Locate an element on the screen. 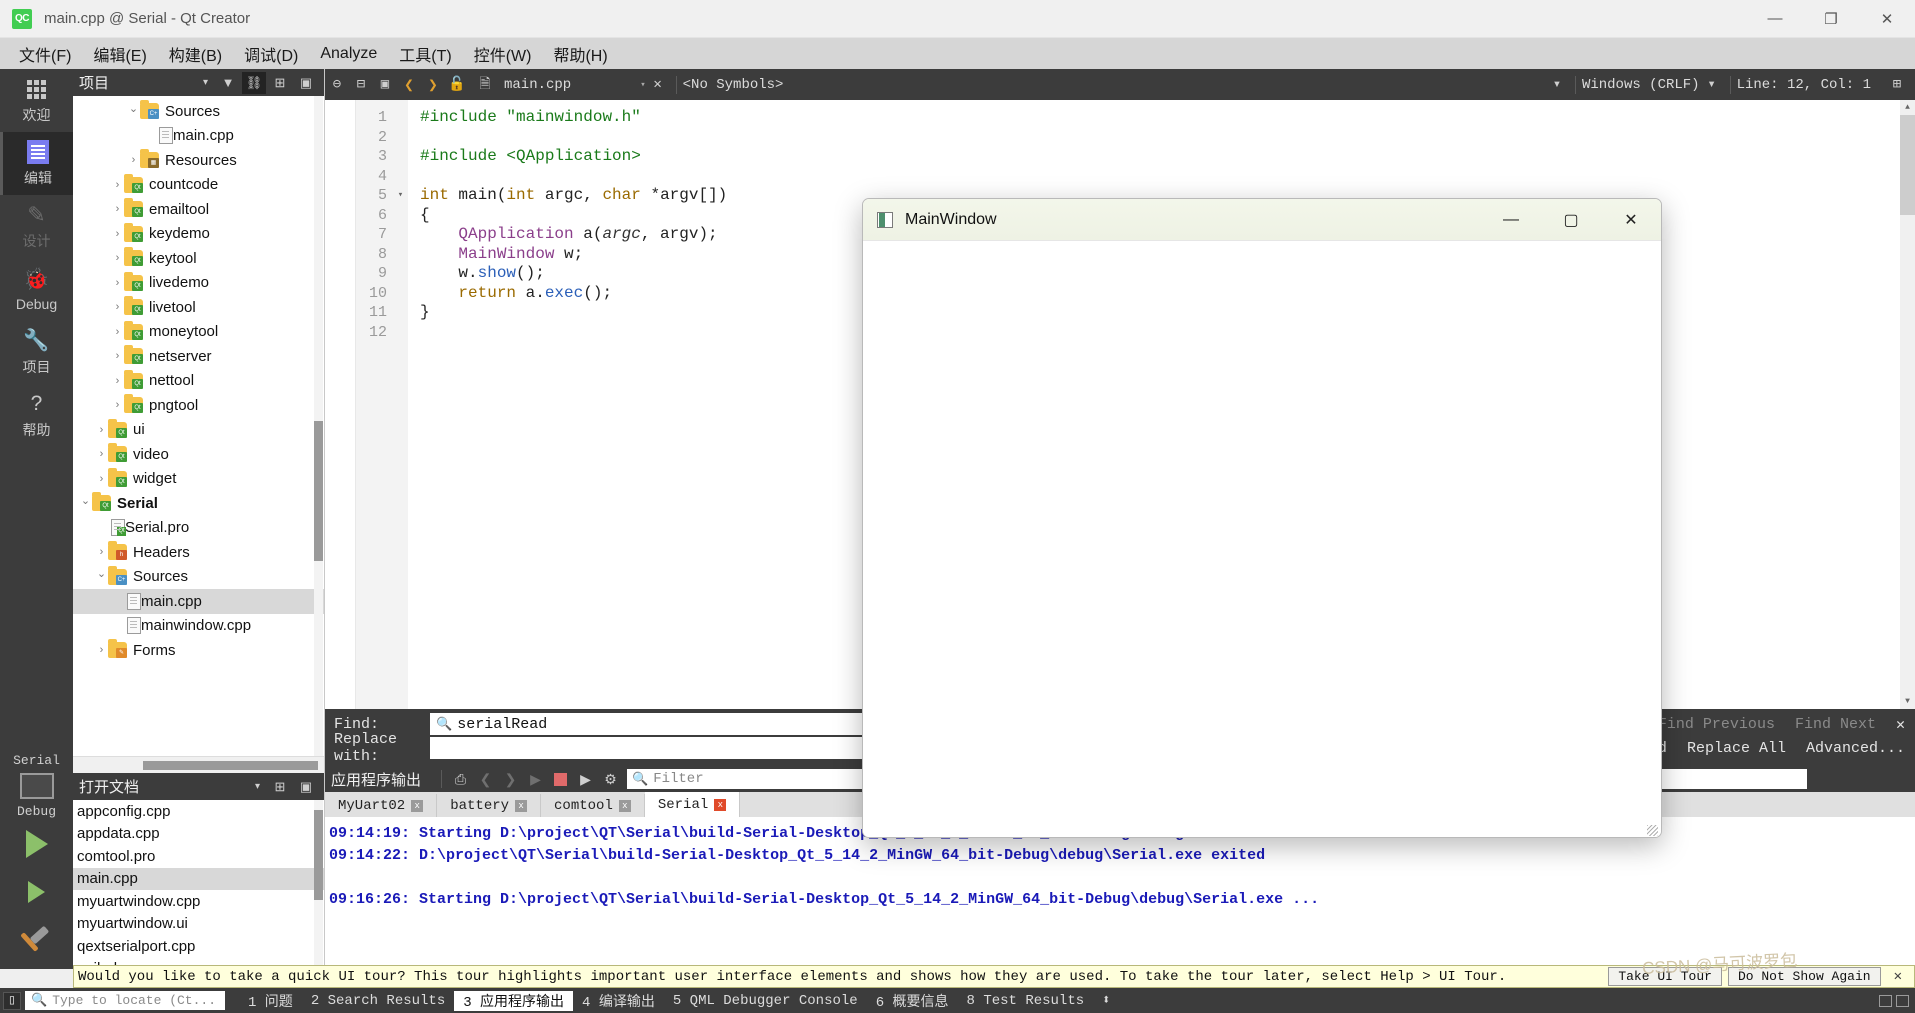 Image resolution: width=1915 pixels, height=1013 pixels. prev-icon: ❮ is located at coordinates (485, 779).